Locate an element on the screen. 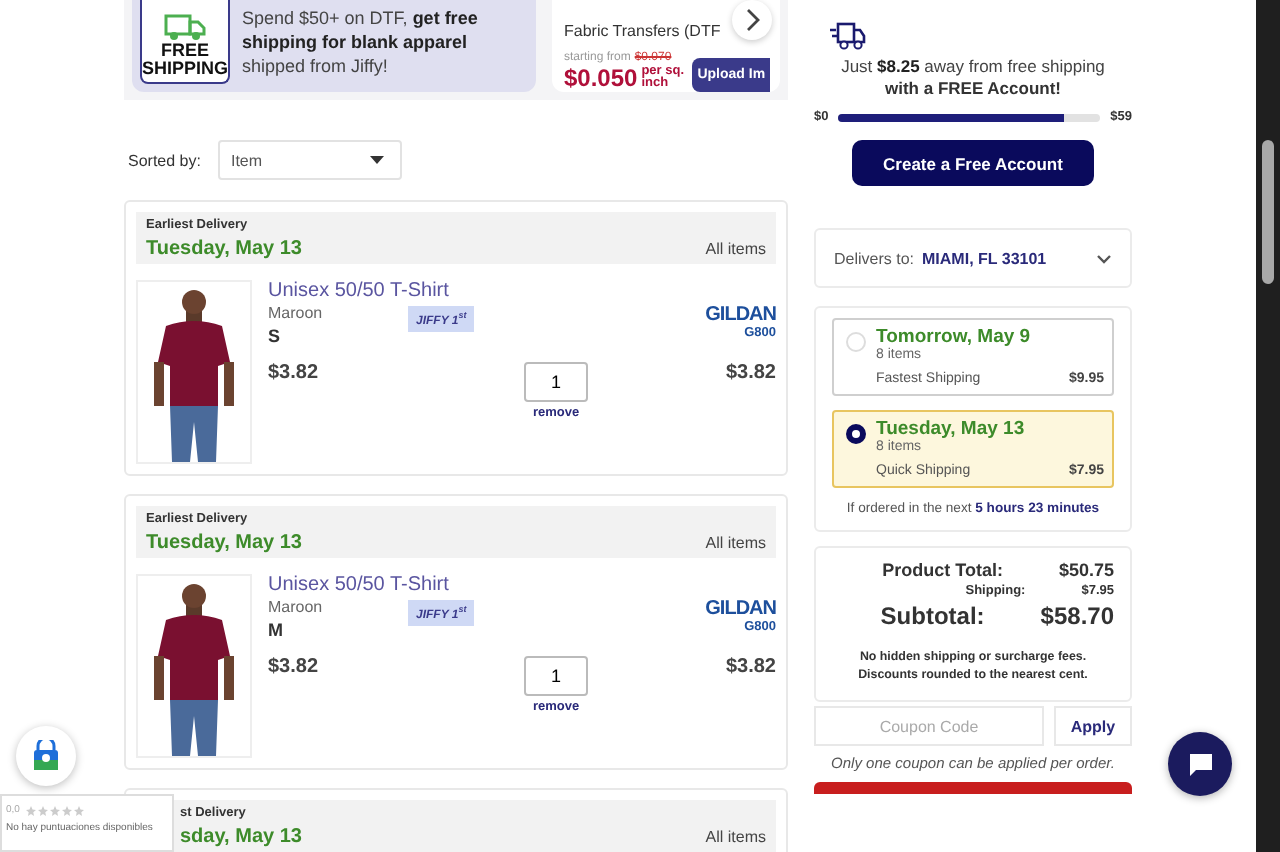 This screenshot has height=852, width=1280. chevron-down-icon is located at coordinates (1104, 258).